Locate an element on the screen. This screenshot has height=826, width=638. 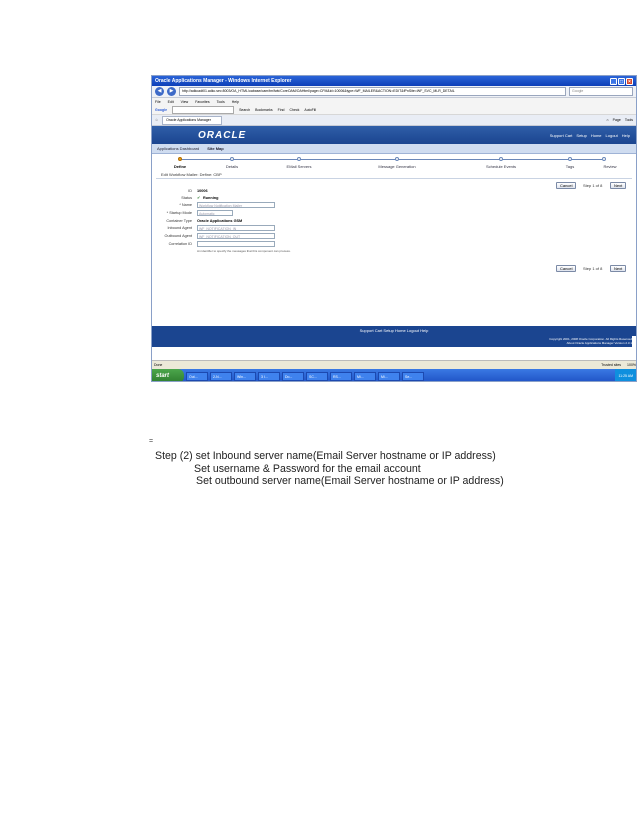
menu-edit: Edit is located at coordinates (171, 102).